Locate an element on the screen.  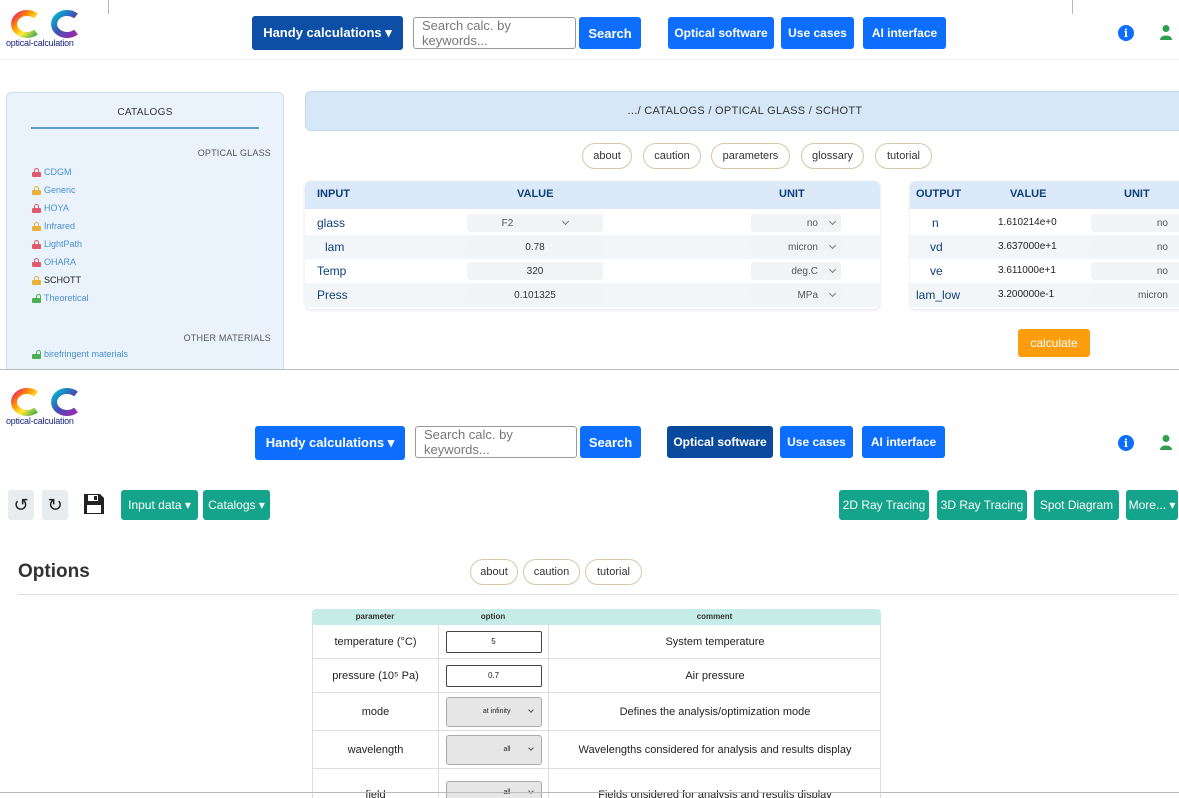
catalog-item-label: Infrared is located at coordinates (60, 226).